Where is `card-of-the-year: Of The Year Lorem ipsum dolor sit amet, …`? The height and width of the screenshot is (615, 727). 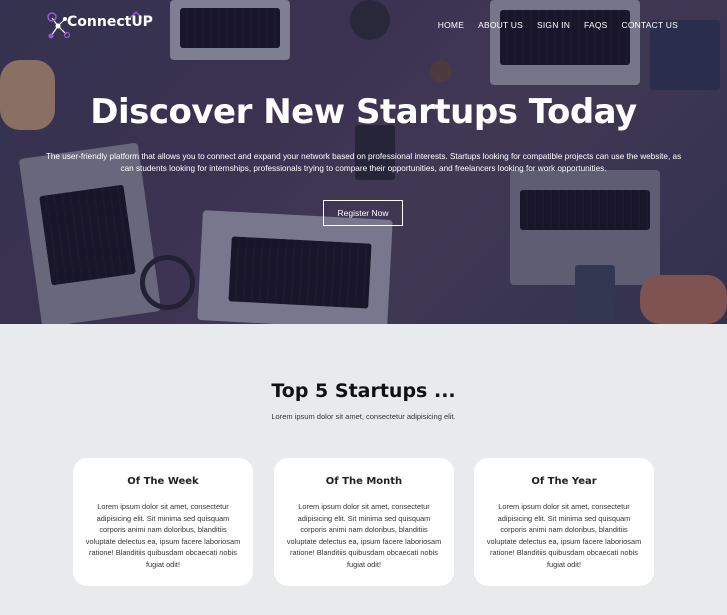
card-of-the-year: Of The Year Lorem ipsum dolor sit amet, … is located at coordinates (564, 522).